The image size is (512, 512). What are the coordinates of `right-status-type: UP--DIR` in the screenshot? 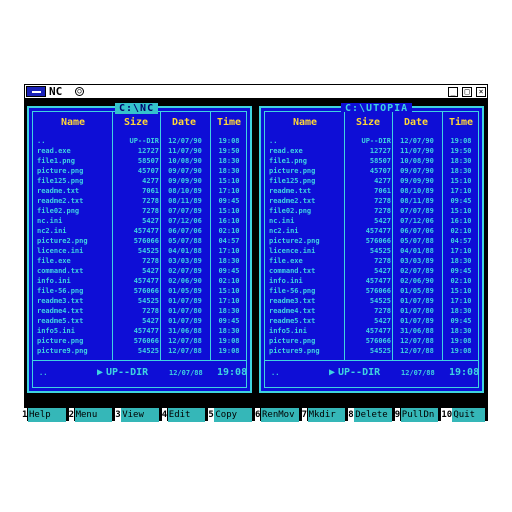 It's located at (359, 372).